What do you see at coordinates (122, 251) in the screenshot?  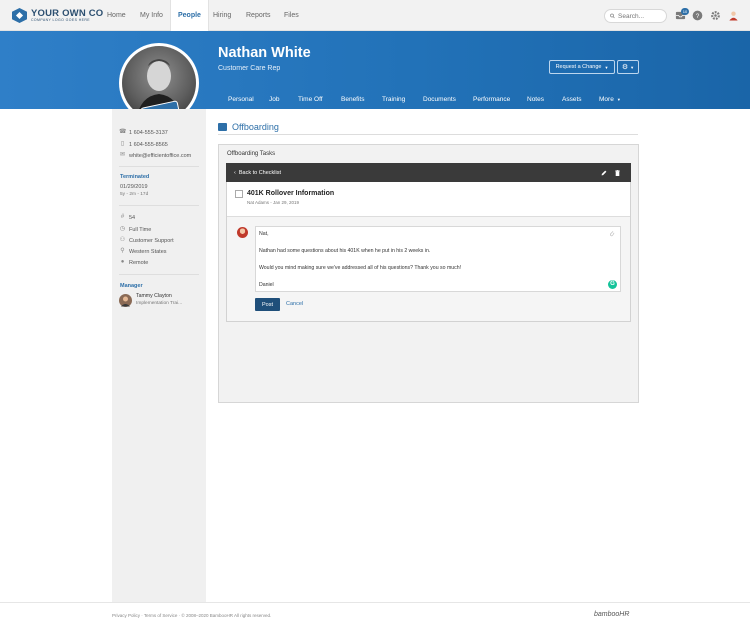 I see `org-icon: ⚲` at bounding box center [122, 251].